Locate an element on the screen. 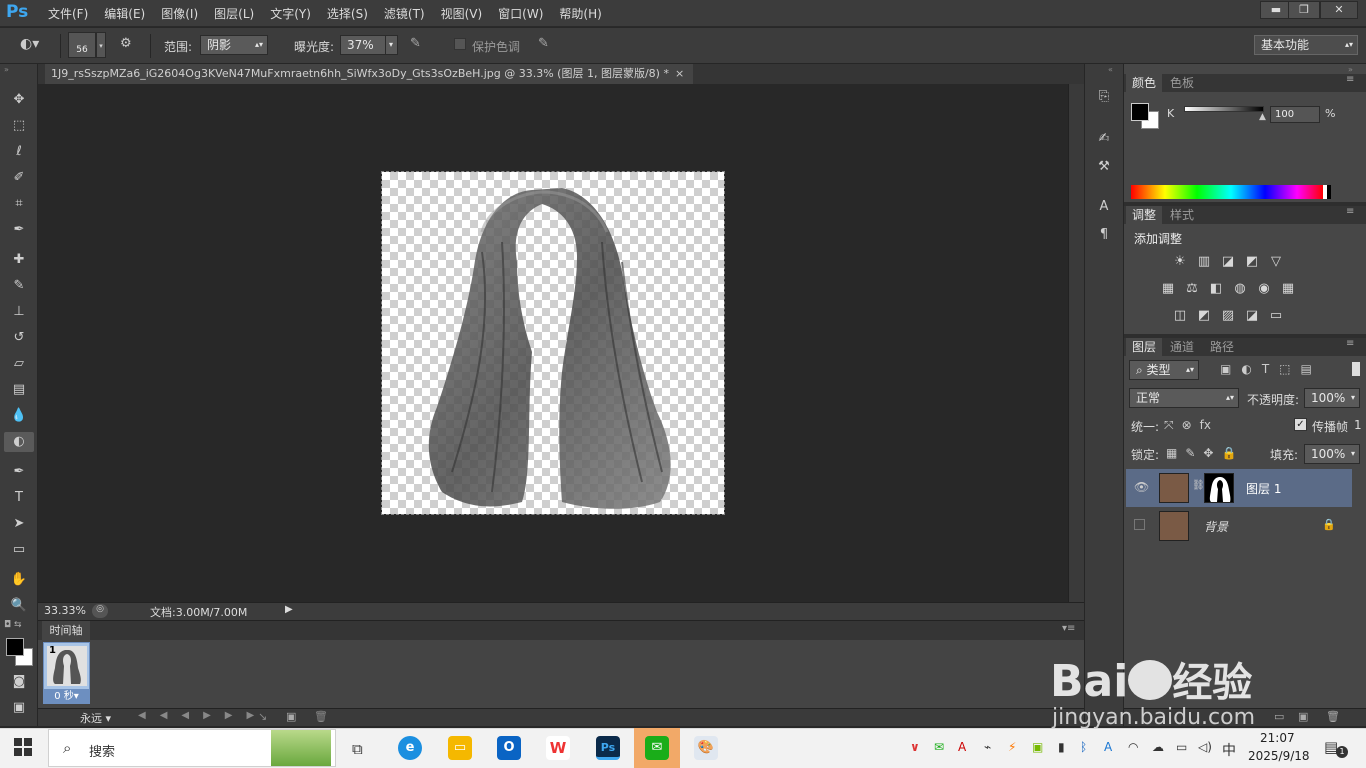 Image resolution: width=1366 pixels, height=768 pixels. taskbar-search: ⌕ 搜索 is located at coordinates (192, 748).